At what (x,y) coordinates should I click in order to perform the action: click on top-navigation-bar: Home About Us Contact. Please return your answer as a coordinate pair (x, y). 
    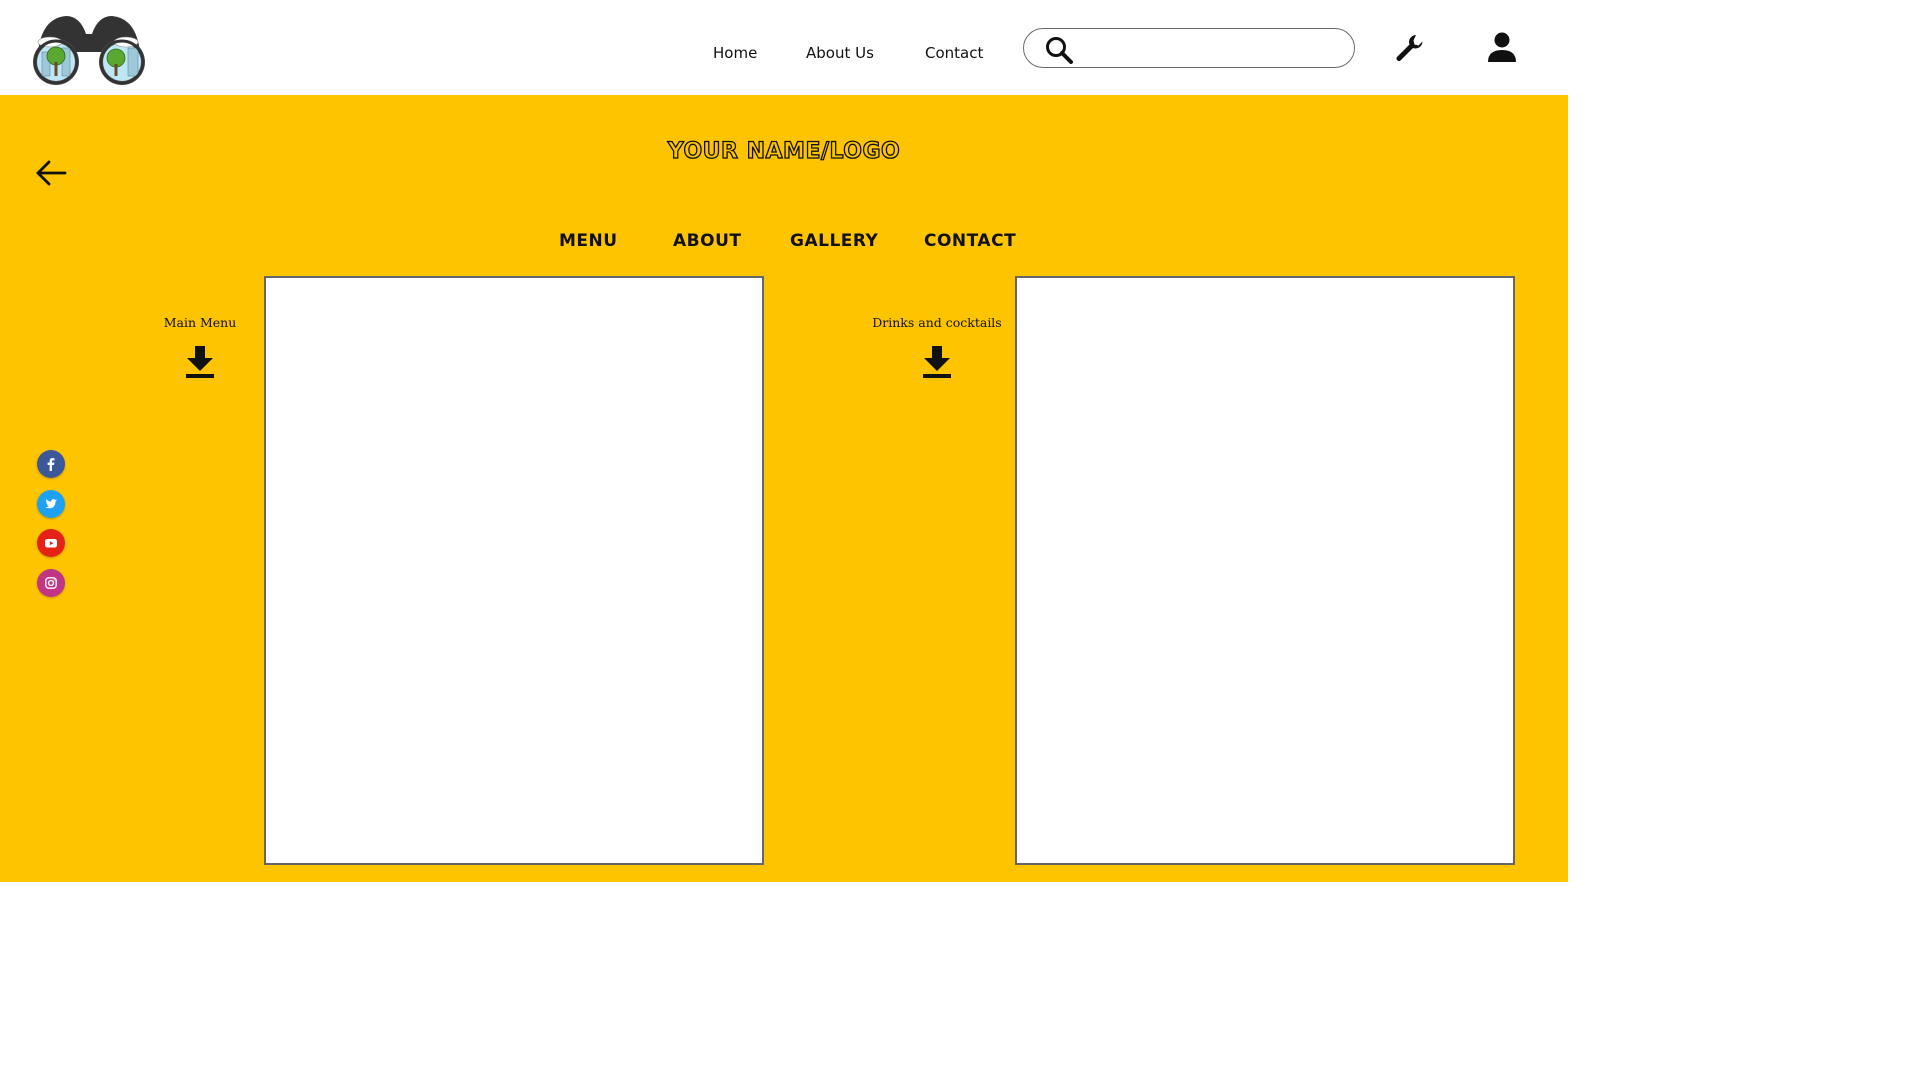
    Looking at the image, I should click on (784, 47).